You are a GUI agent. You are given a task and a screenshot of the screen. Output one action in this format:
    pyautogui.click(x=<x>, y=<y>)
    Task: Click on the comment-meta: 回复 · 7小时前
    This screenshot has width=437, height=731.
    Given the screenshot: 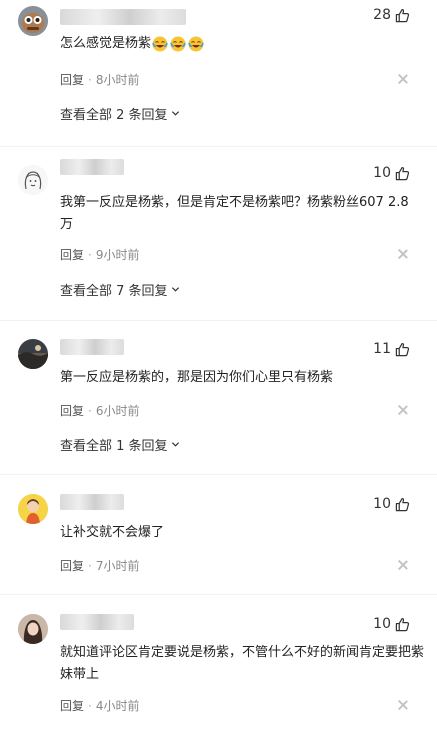 What is the action you would take?
    pyautogui.click(x=99, y=565)
    